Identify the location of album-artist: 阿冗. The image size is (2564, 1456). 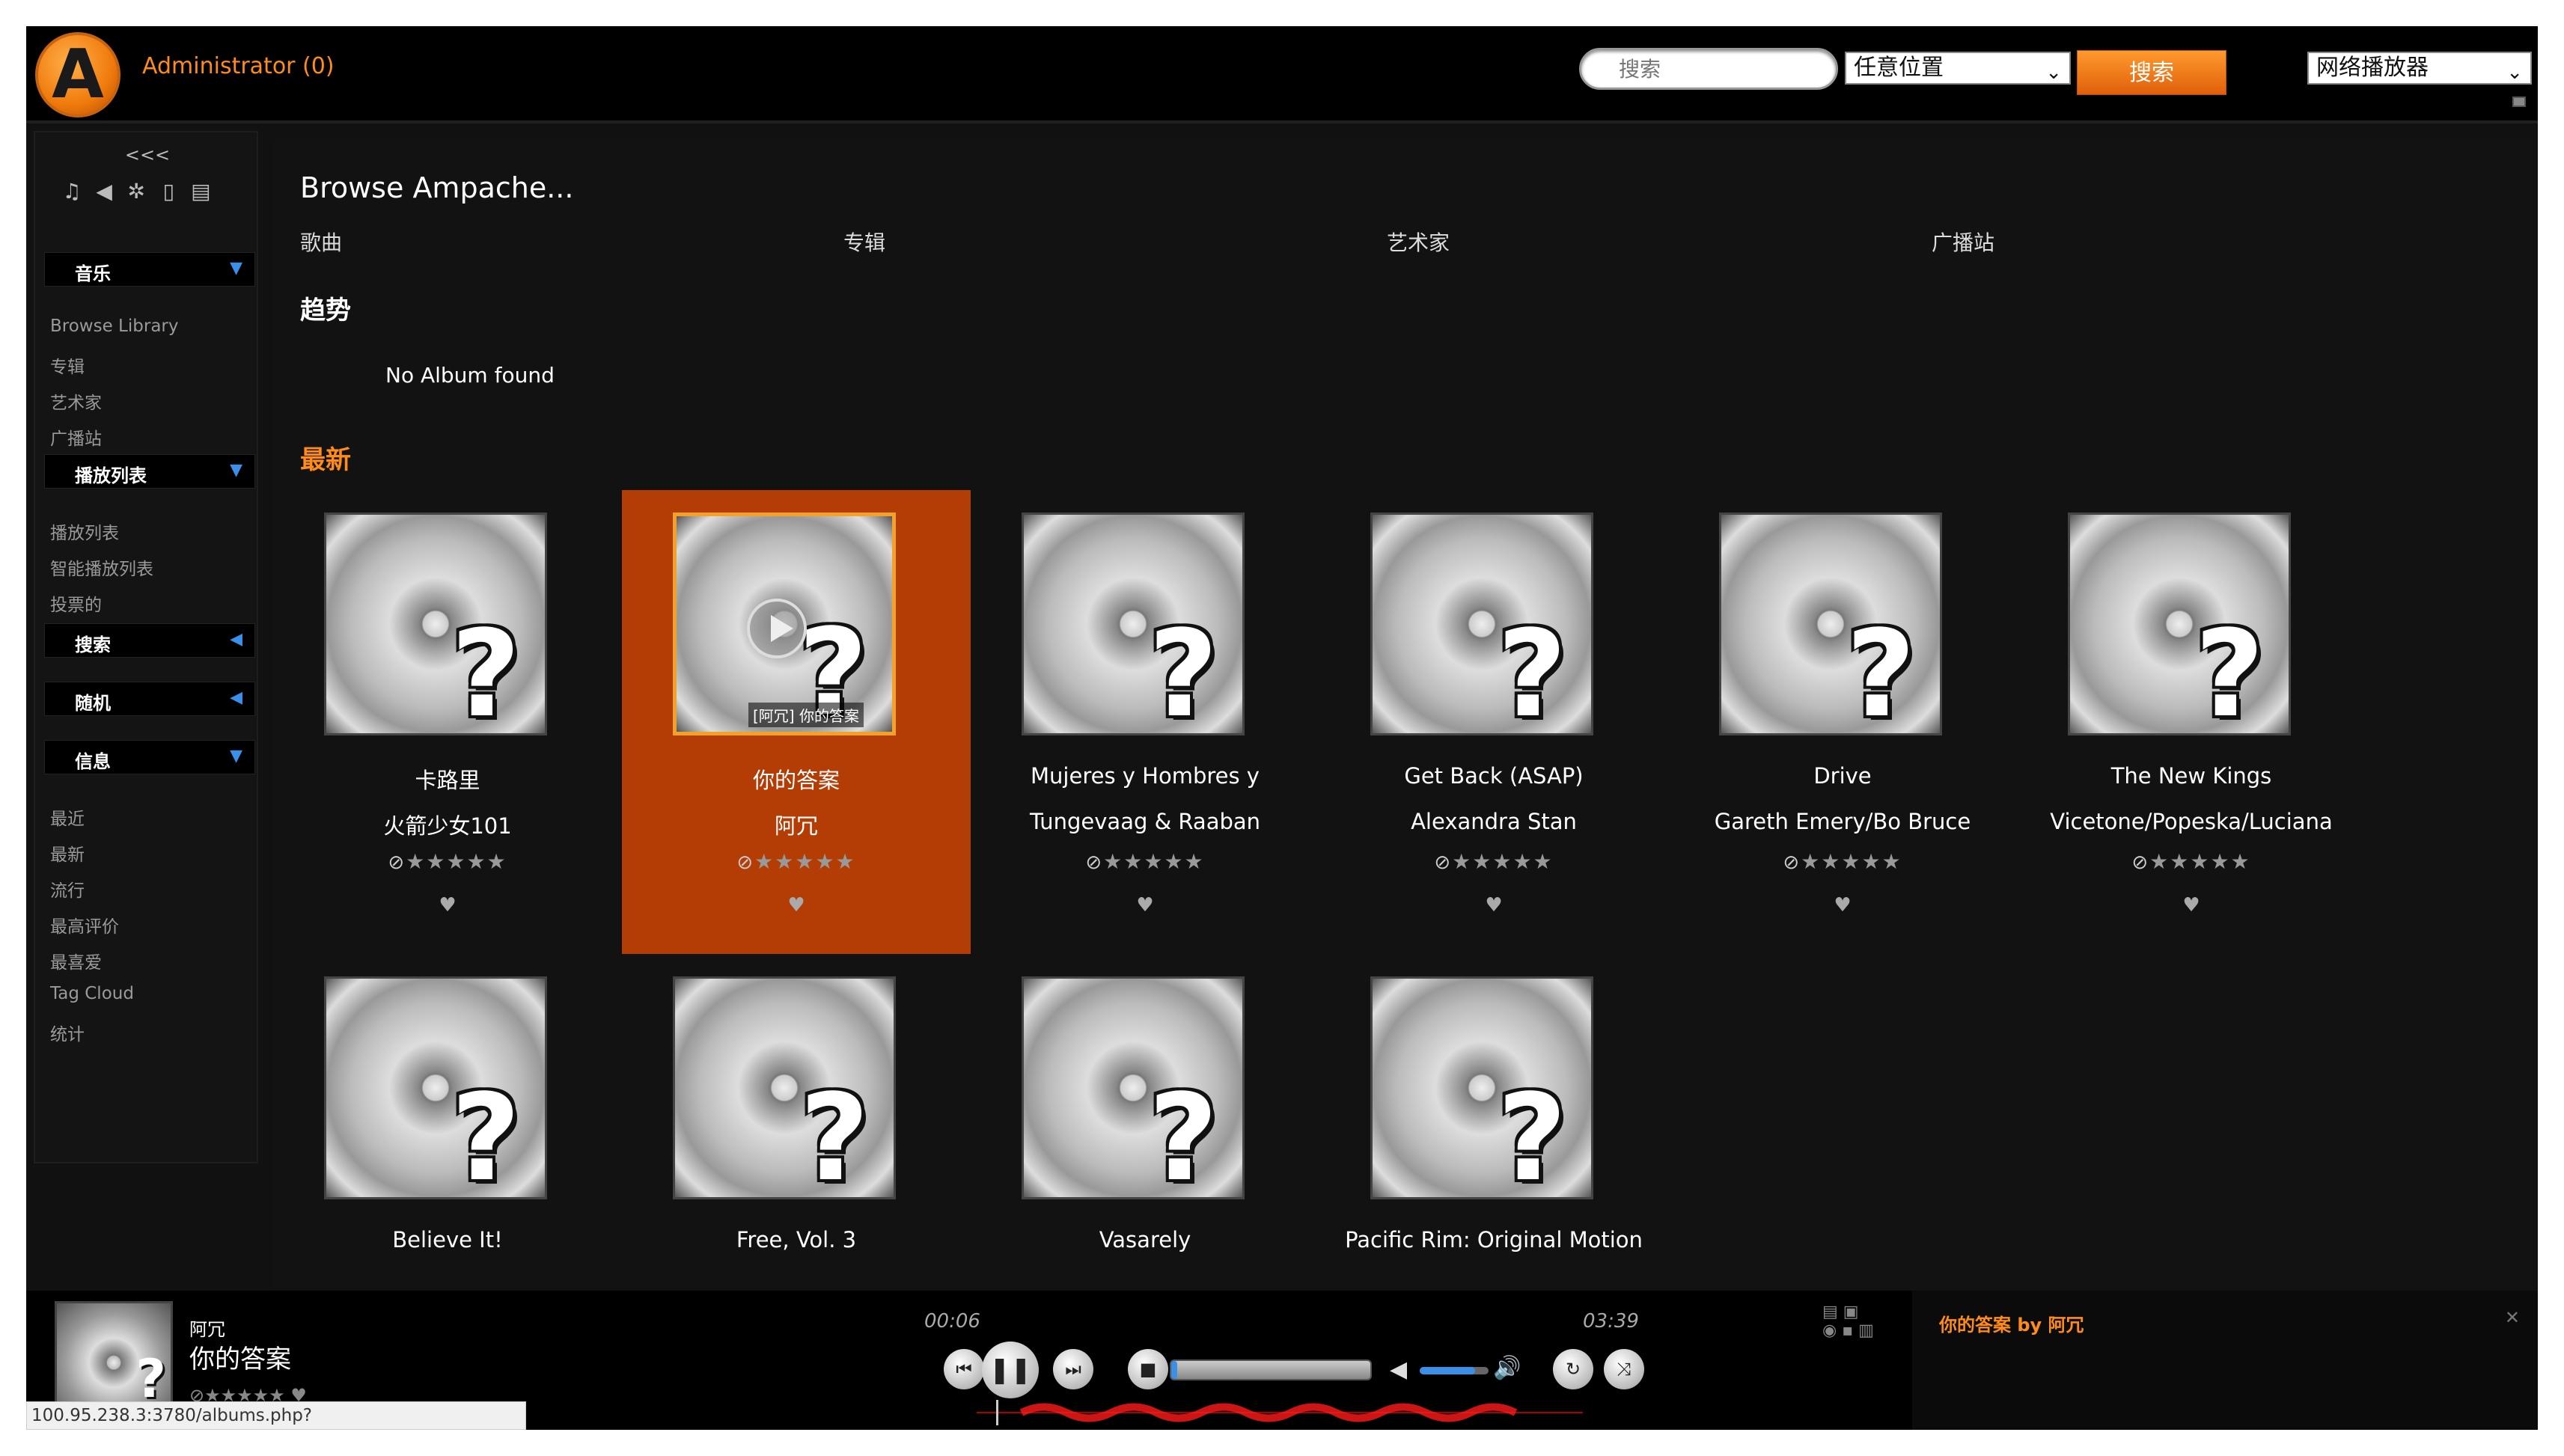
(797, 824).